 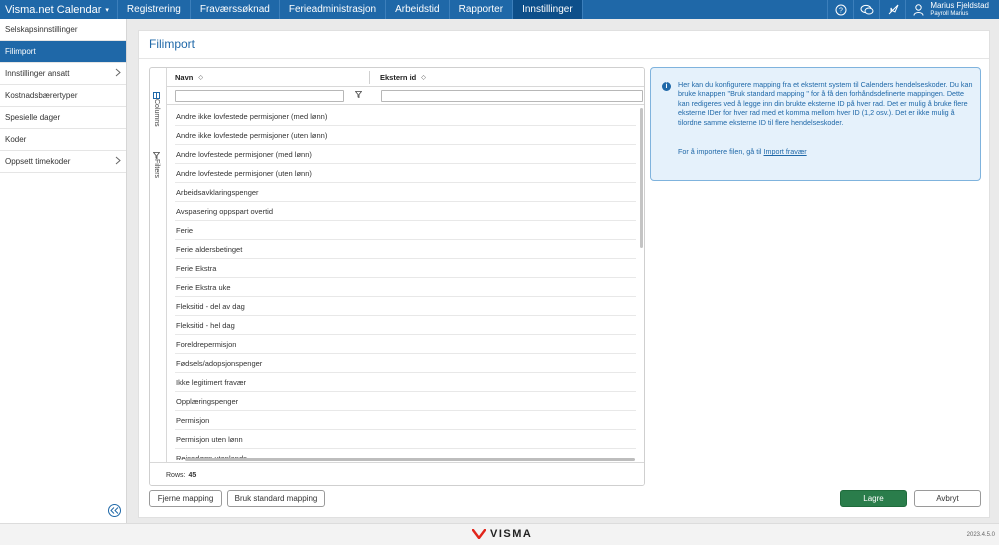 What do you see at coordinates (114, 510) in the screenshot?
I see `collapse-sidebar-icon` at bounding box center [114, 510].